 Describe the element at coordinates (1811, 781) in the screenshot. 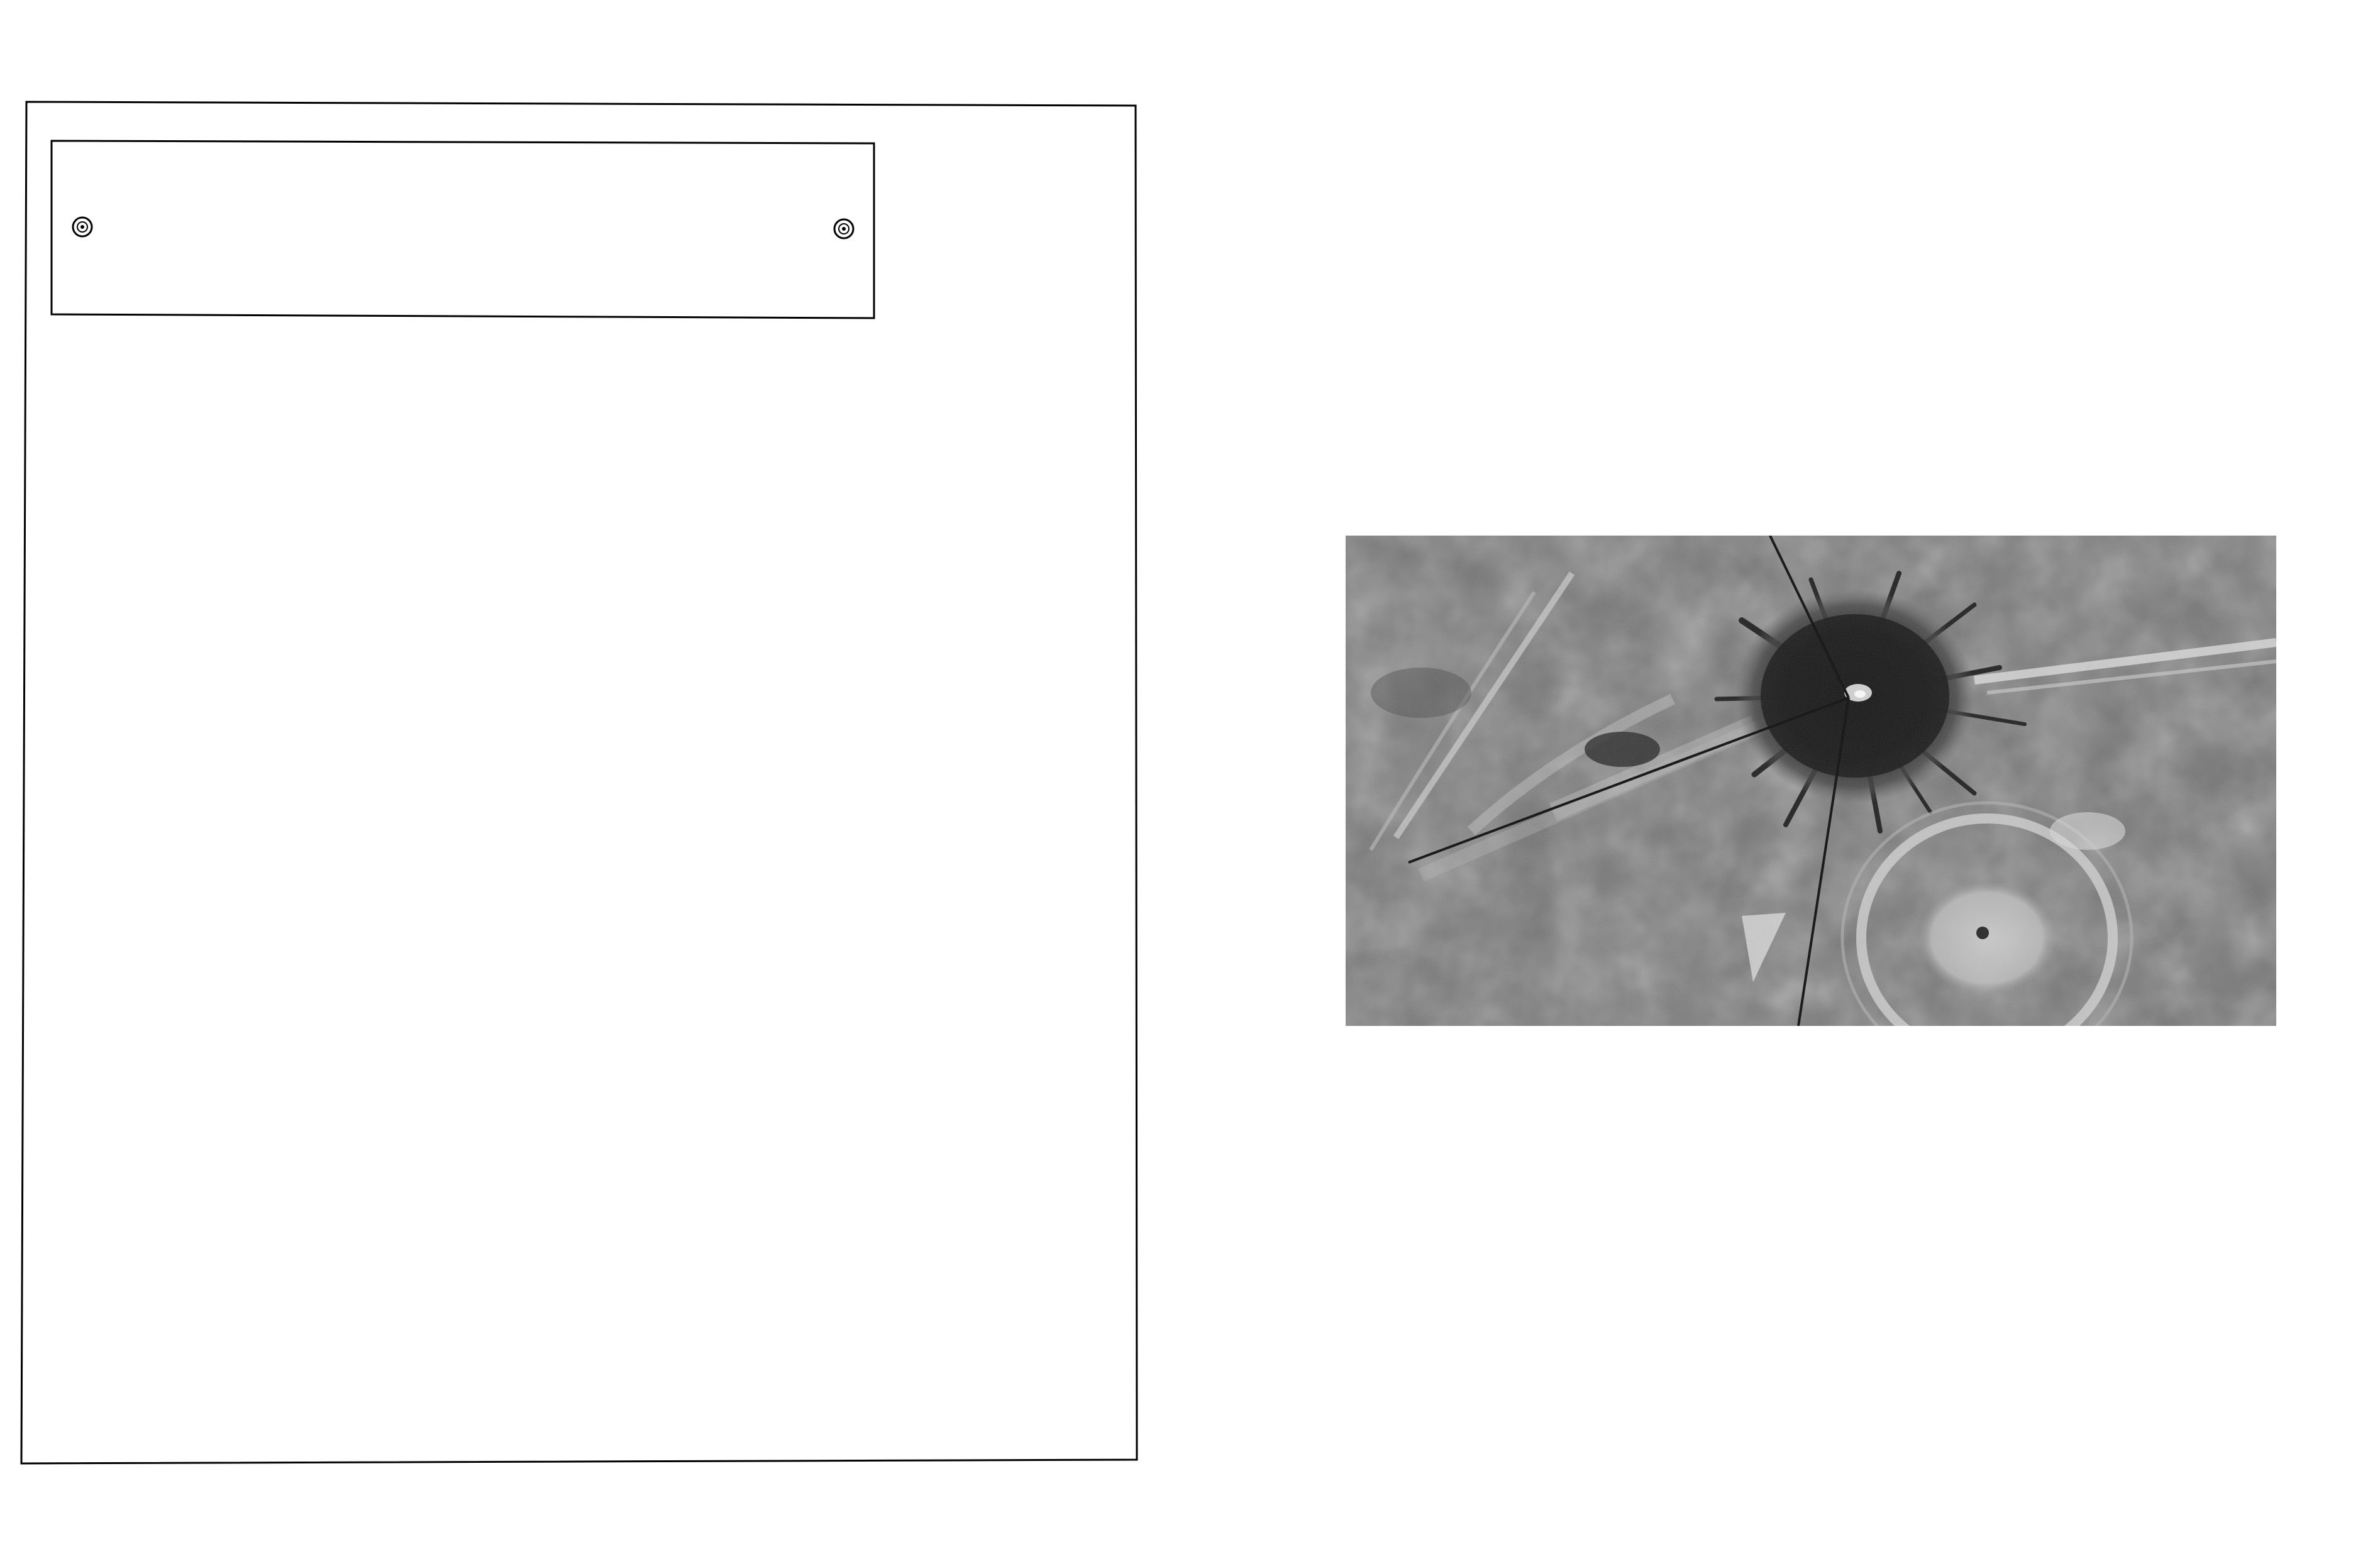

I see `aerial-photograph` at that location.